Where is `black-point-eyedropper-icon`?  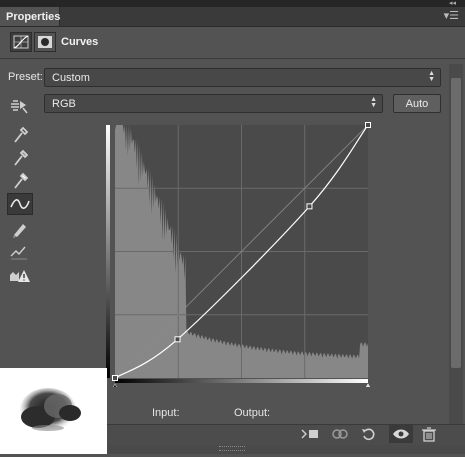
black-point-eyedropper-icon is located at coordinates (20, 135).